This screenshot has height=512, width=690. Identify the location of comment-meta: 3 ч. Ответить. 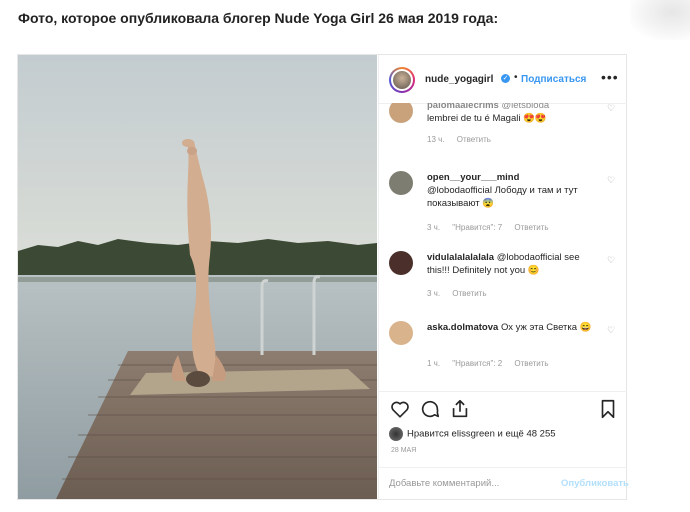
(462, 293).